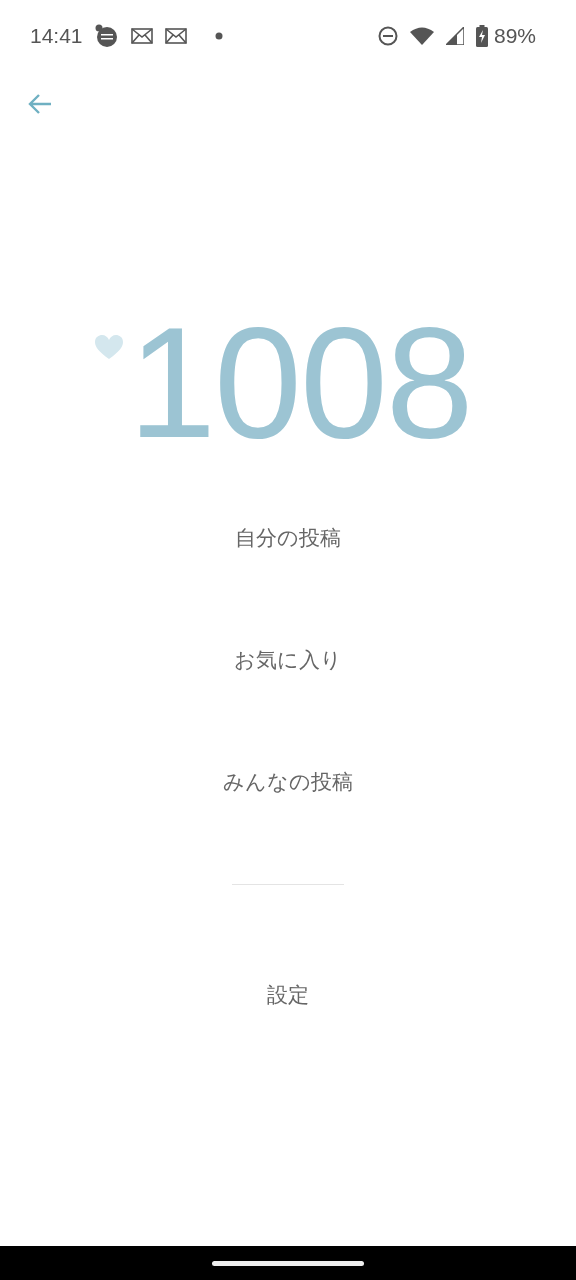 The image size is (576, 1280). Describe the element at coordinates (288, 1263) in the screenshot. I see `home-handle` at that location.